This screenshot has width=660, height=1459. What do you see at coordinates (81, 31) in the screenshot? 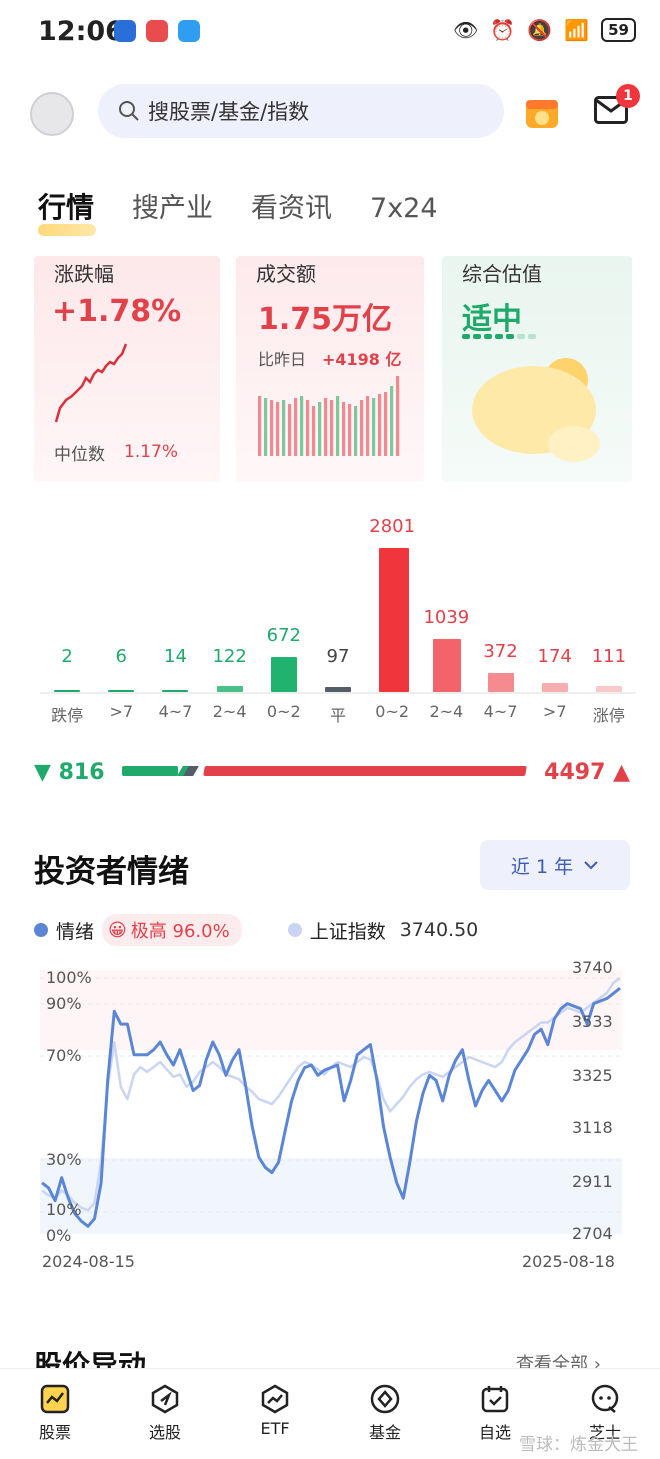
I see `status-time: 12:06` at bounding box center [81, 31].